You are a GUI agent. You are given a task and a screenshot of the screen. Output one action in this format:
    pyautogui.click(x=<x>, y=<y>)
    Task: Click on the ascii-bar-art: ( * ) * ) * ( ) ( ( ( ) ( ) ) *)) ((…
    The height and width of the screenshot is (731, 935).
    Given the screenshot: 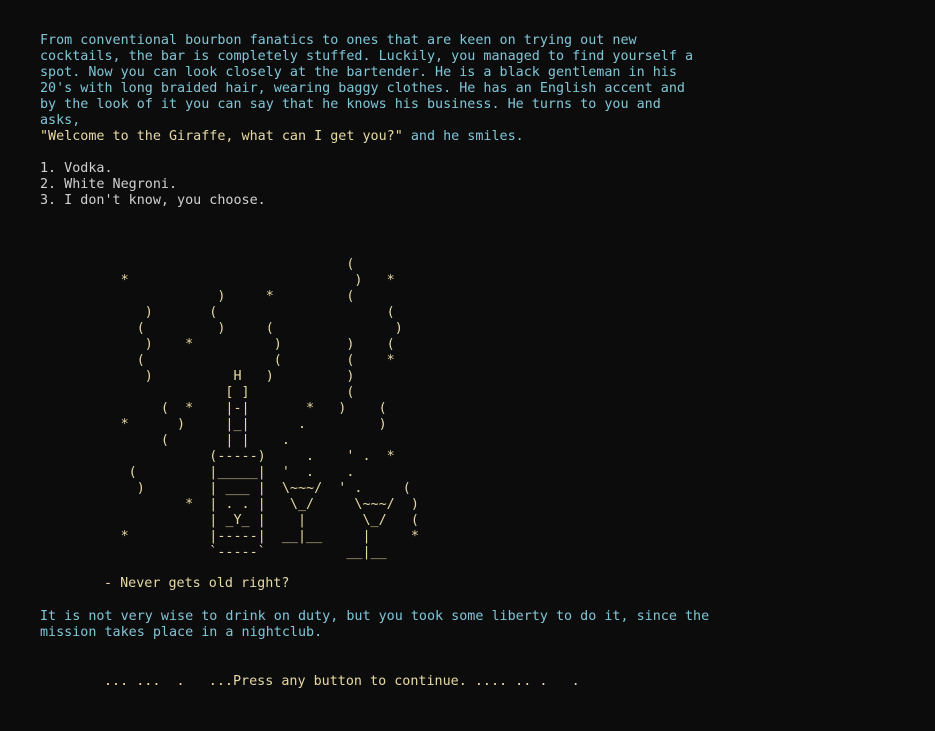 What is the action you would take?
    pyautogui.click(x=269, y=408)
    